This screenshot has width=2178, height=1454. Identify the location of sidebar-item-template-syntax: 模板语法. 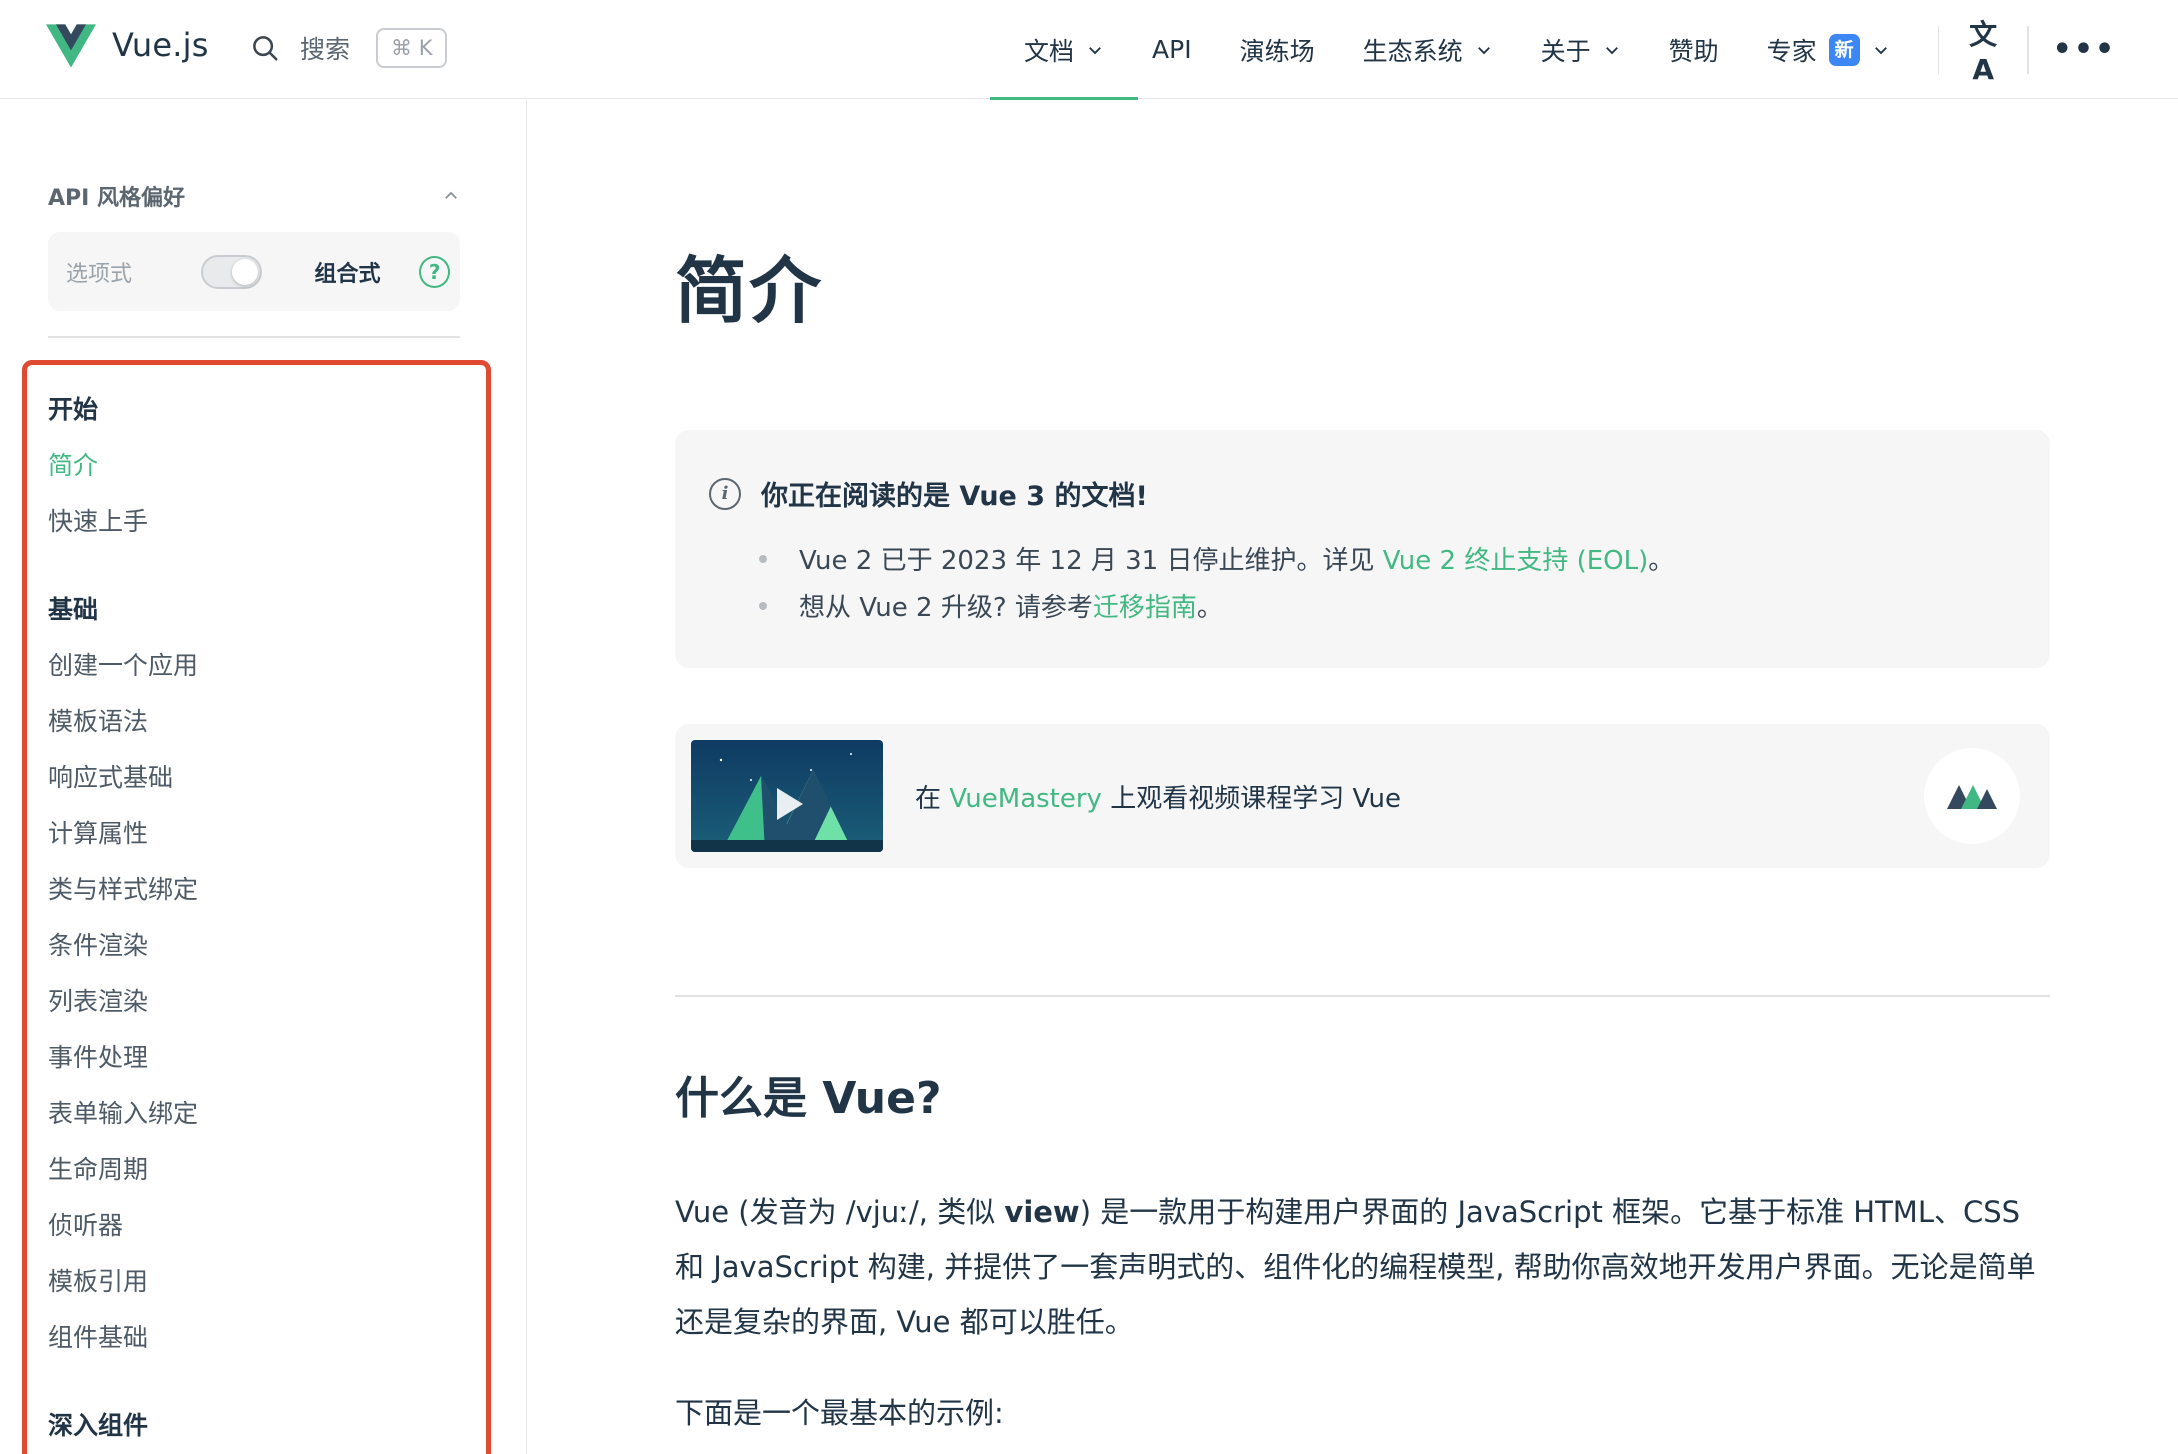
(98, 720).